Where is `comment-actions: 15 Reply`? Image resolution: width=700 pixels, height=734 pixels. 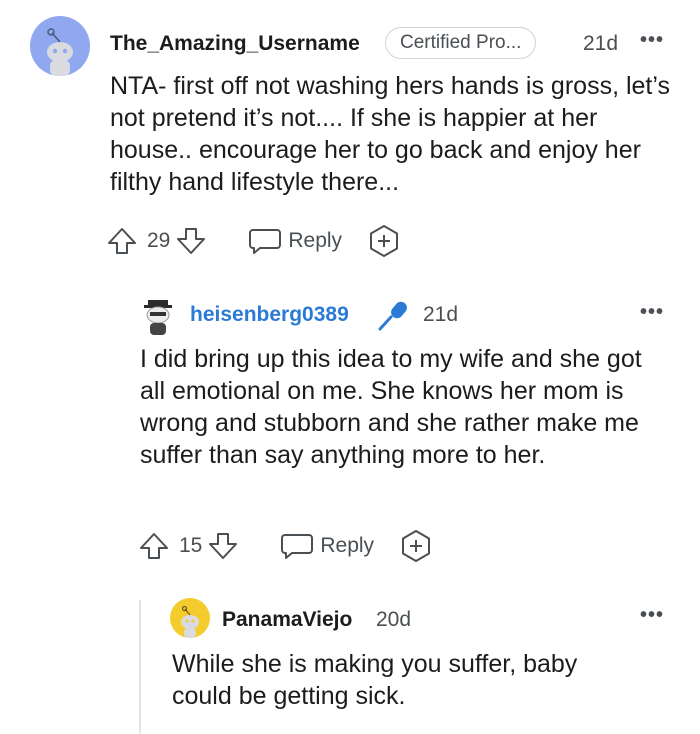
comment-actions: 15 Reply is located at coordinates (285, 546).